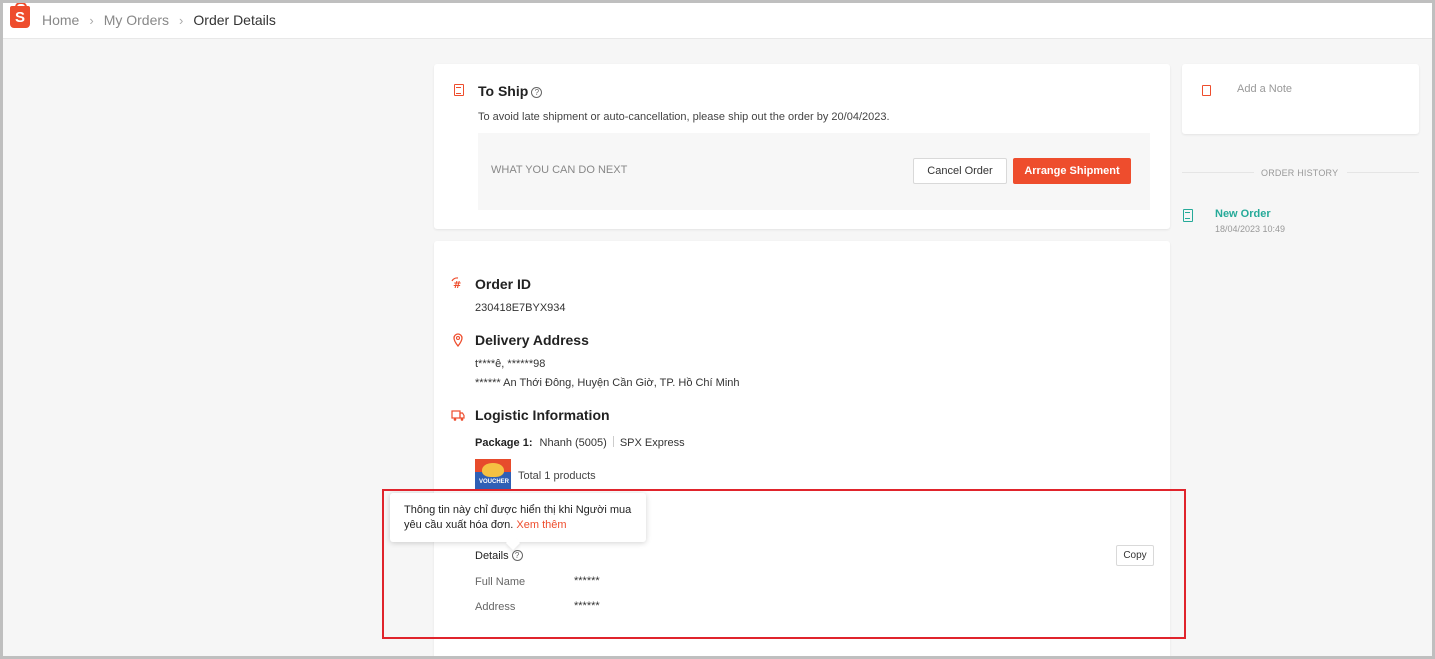 The image size is (1435, 659). I want to click on package-carrier: SPX Express, so click(652, 443).